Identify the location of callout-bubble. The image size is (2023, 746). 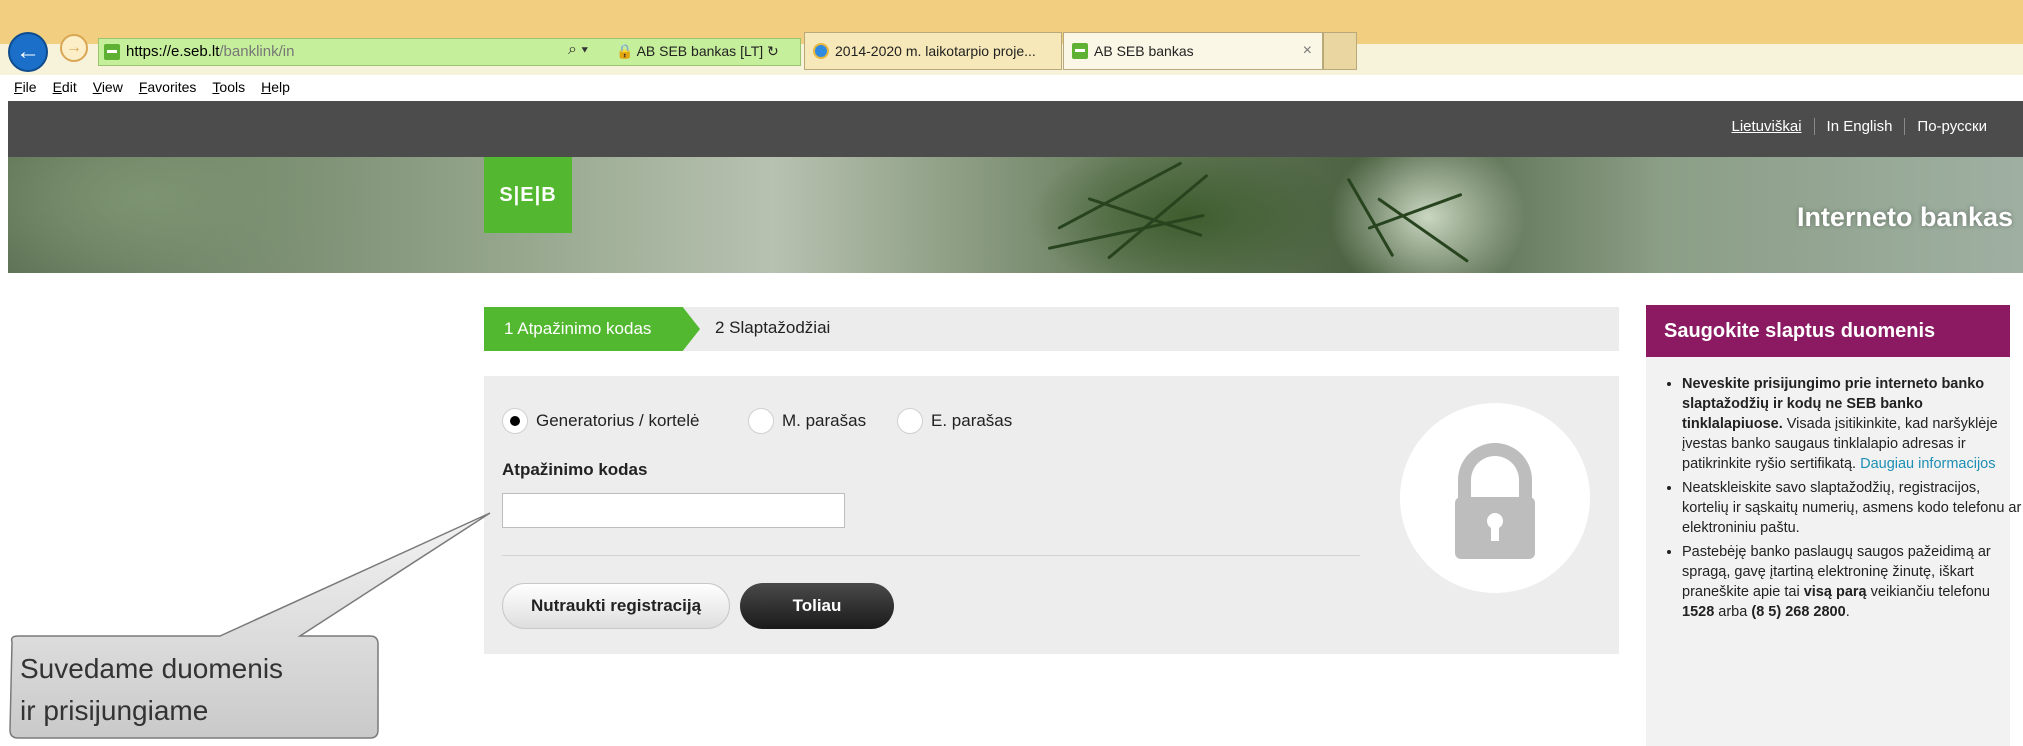
(250, 625).